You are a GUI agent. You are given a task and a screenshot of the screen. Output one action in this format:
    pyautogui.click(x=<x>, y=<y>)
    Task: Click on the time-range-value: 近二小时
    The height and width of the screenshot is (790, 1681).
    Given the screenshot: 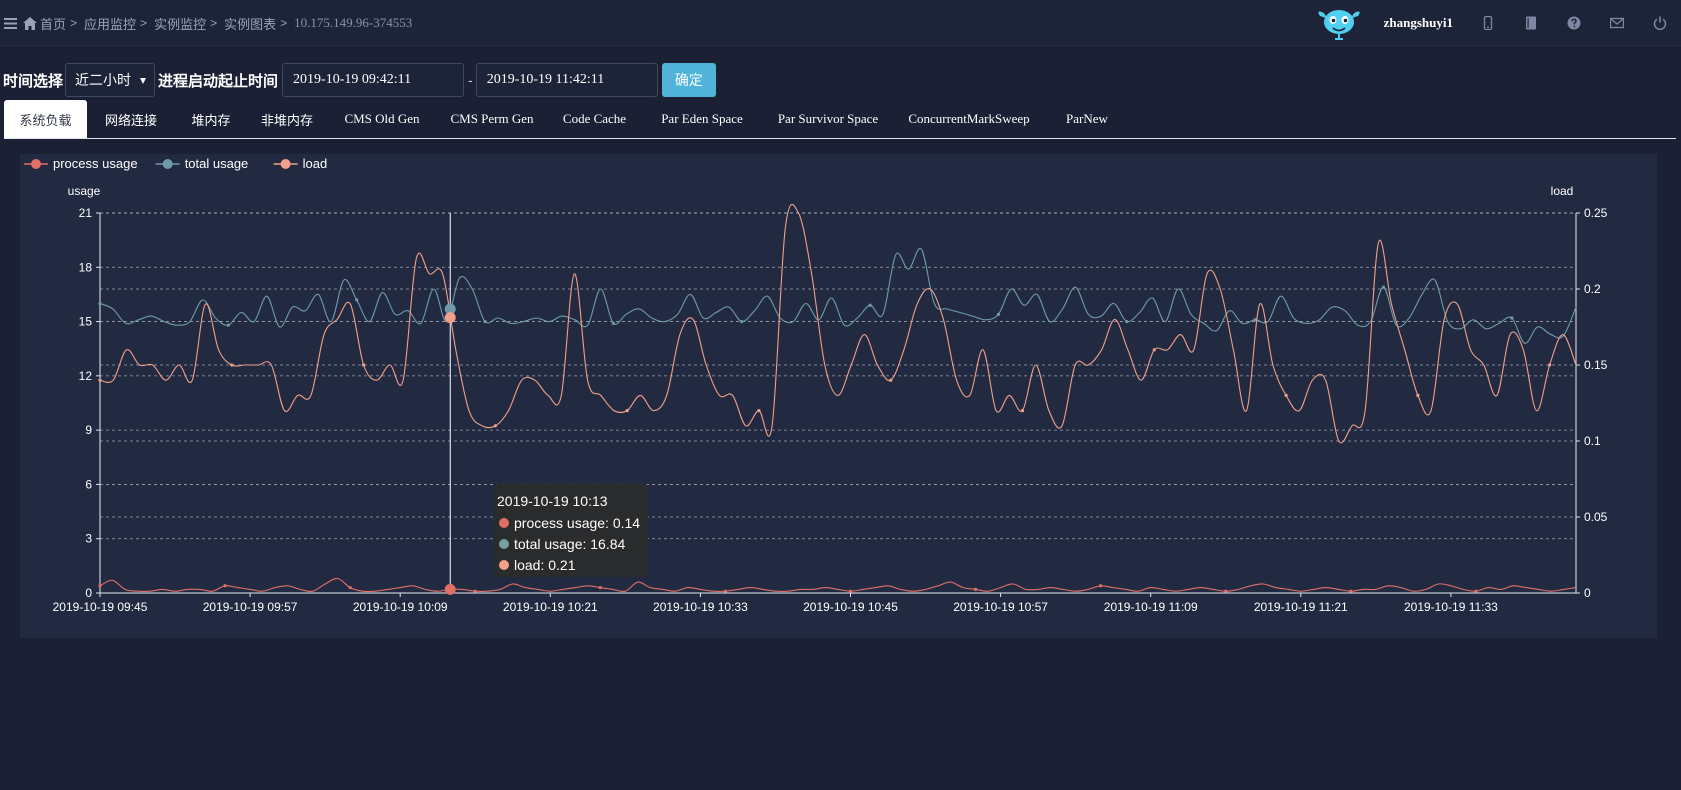 What is the action you would take?
    pyautogui.click(x=103, y=80)
    